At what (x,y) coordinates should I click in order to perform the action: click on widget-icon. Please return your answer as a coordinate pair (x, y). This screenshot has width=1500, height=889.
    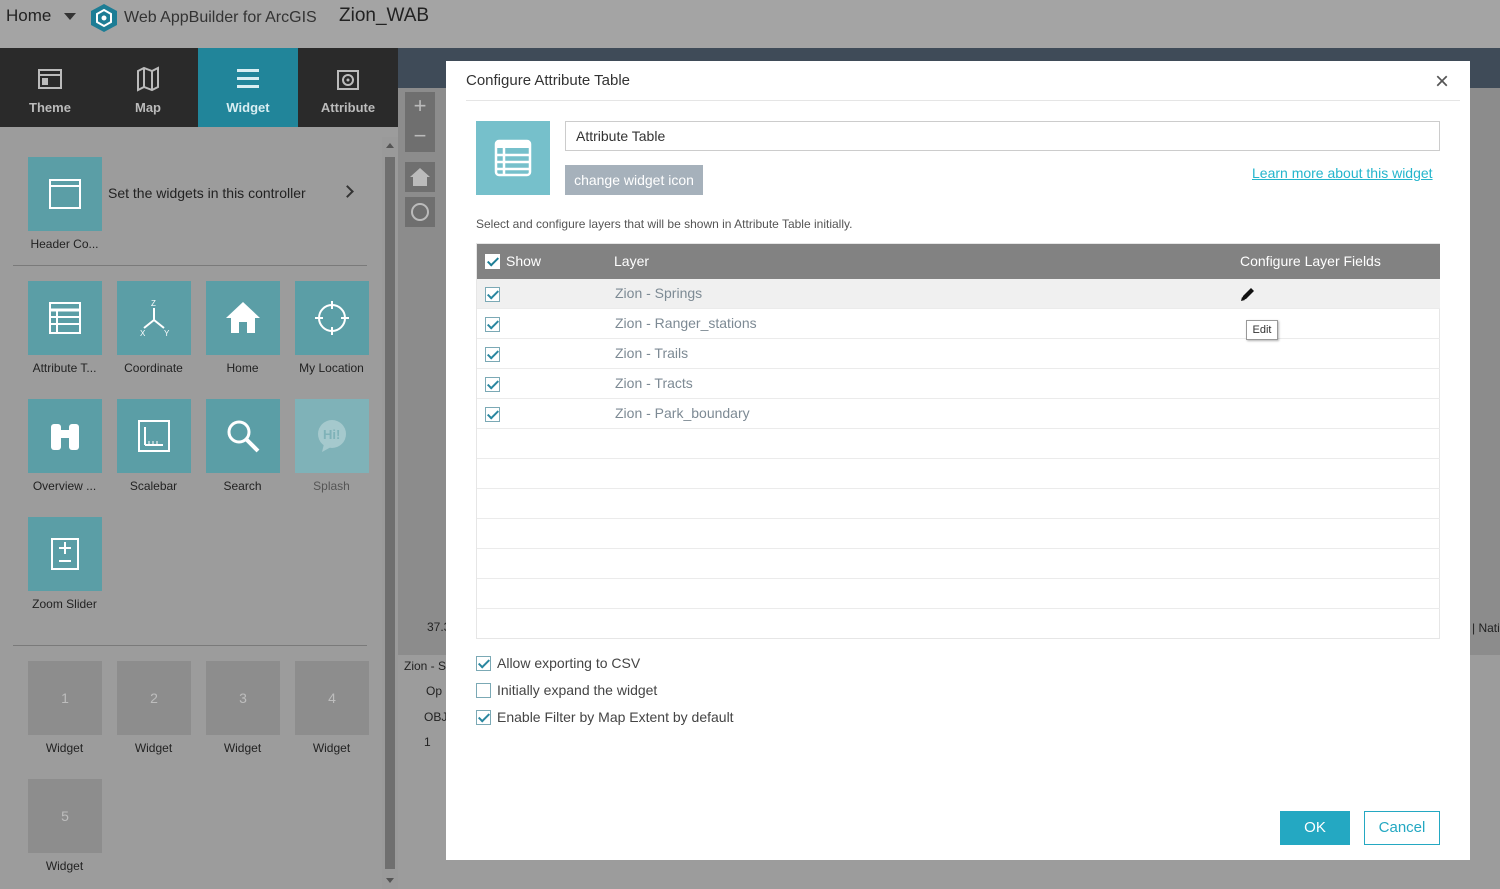
    Looking at the image, I should click on (248, 78).